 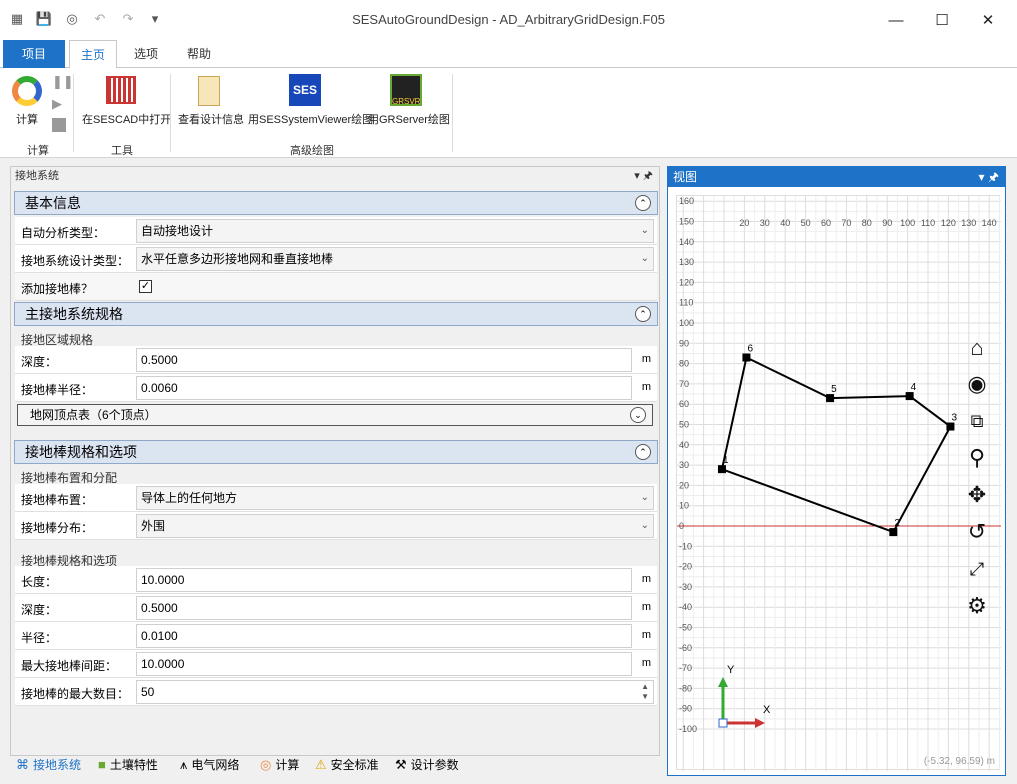 What do you see at coordinates (645, 692) in the screenshot?
I see `stepper-arrows-icon: ▲ ▼` at bounding box center [645, 692].